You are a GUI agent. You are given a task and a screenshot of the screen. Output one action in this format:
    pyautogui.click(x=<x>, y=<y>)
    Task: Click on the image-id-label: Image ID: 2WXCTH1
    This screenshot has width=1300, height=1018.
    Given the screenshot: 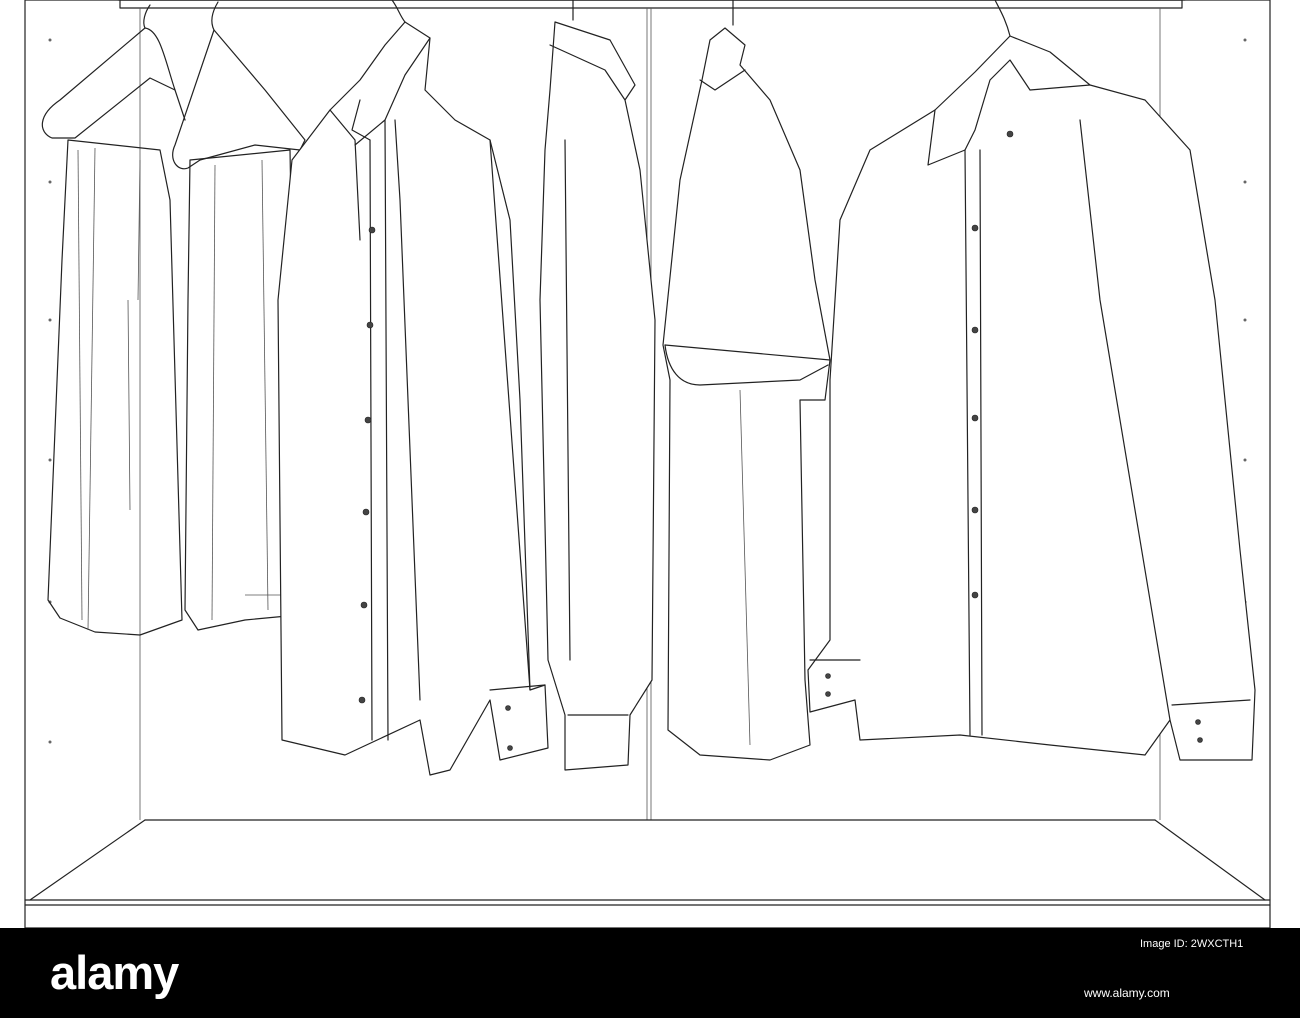 What is the action you would take?
    pyautogui.click(x=1192, y=944)
    